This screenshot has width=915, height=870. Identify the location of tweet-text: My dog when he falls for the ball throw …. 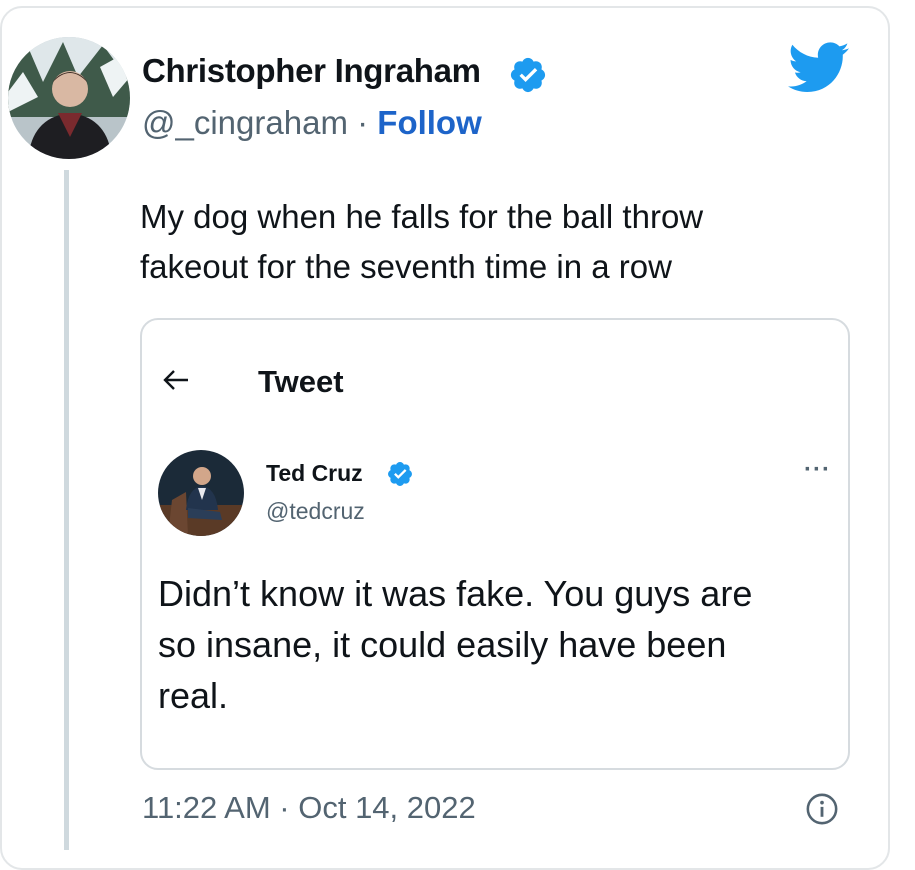
(490, 242).